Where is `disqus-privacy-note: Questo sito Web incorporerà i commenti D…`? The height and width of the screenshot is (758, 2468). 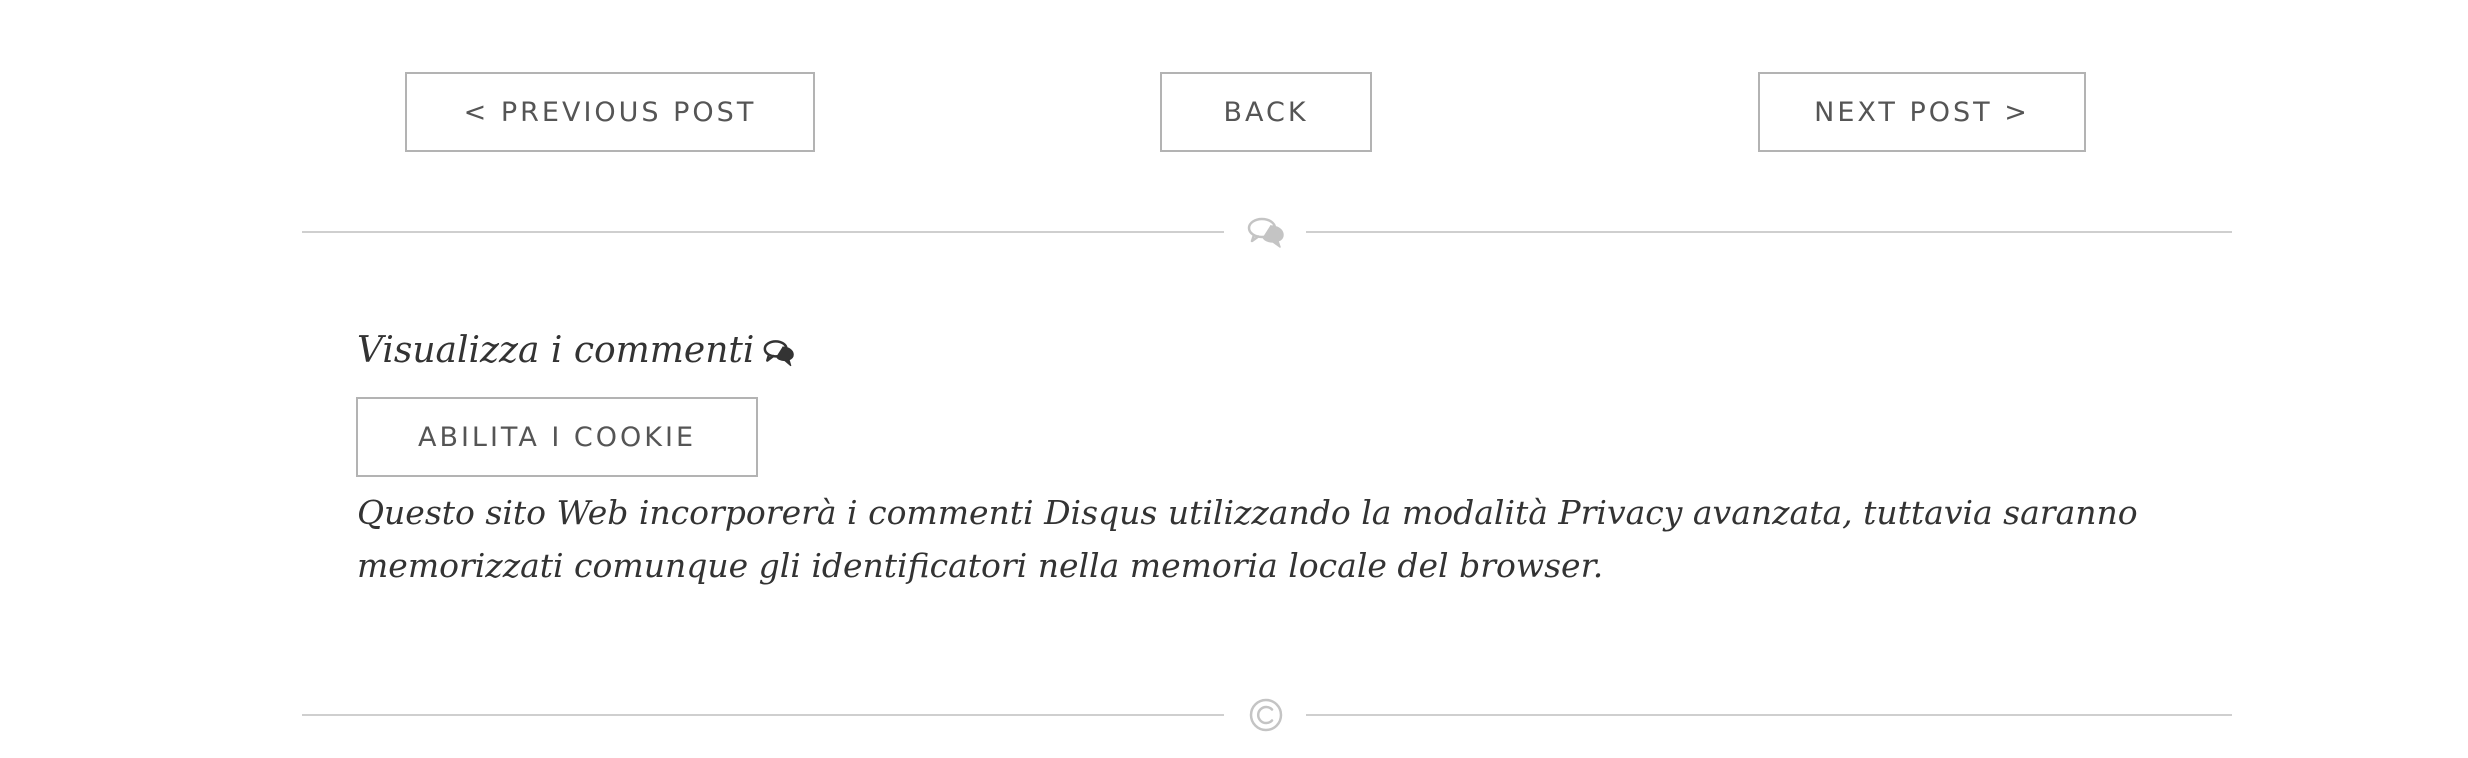 disqus-privacy-note: Questo sito Web incorporerà i commenti D… is located at coordinates (1247, 539).